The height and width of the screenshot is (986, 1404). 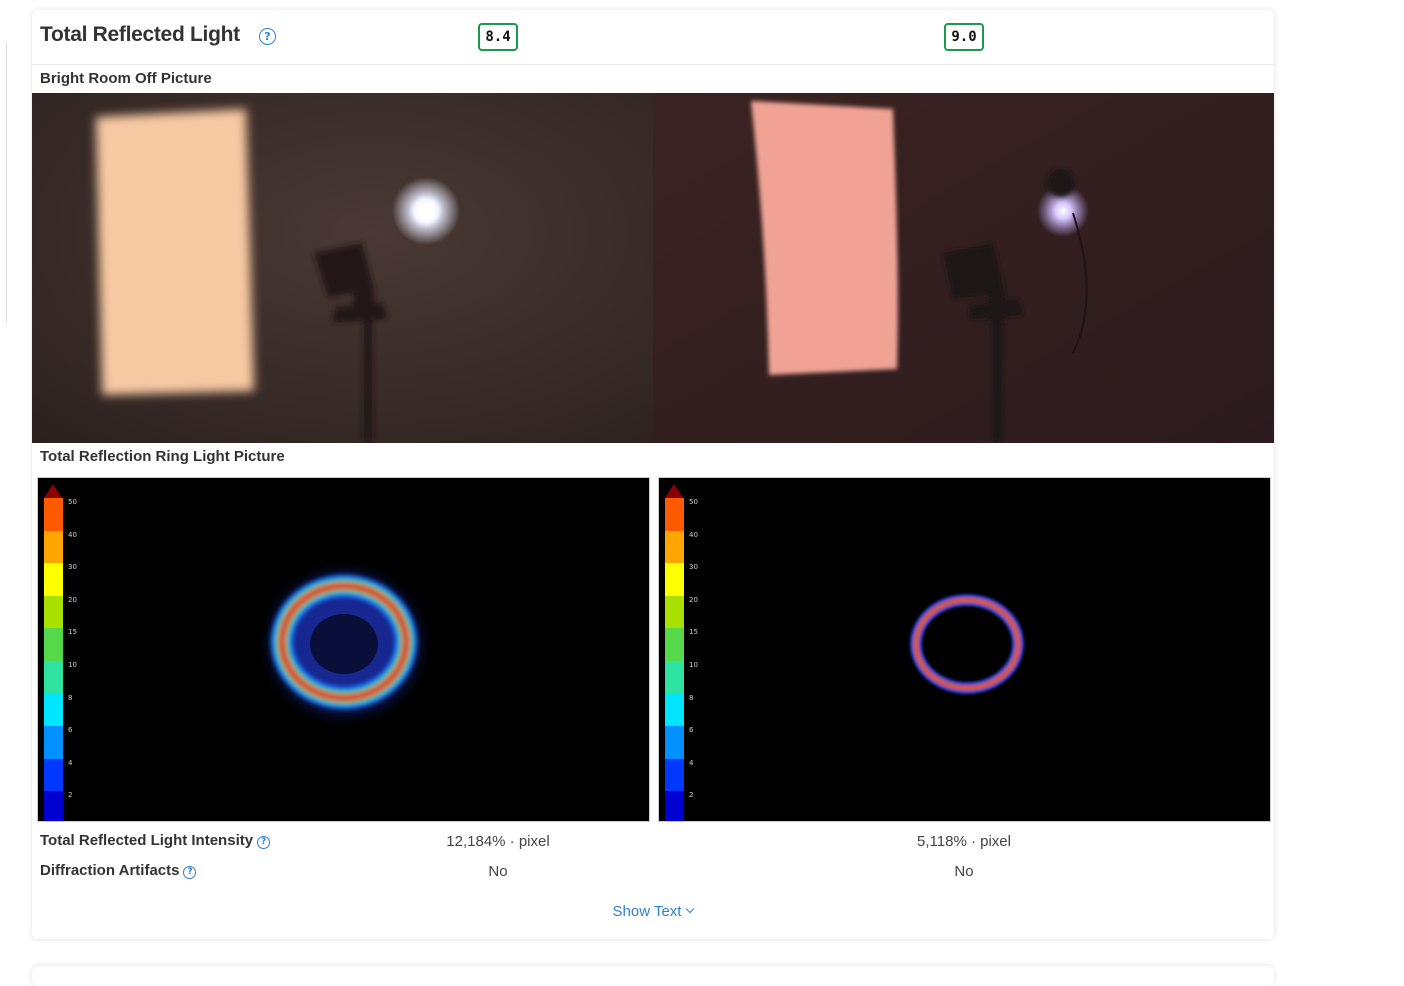 I want to click on metric-value-diffraction-right: No, so click(x=964, y=871).